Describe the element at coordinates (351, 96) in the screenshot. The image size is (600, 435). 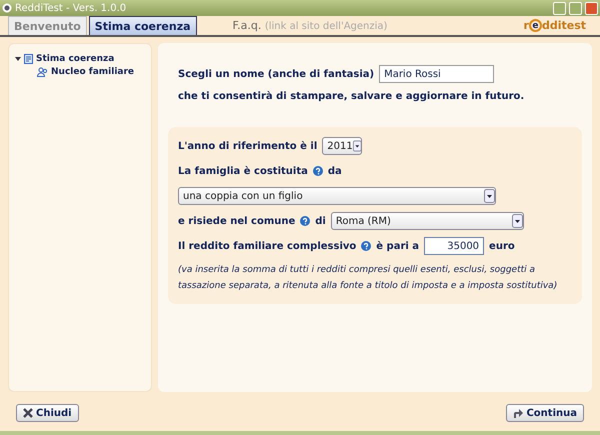
I see `name-note: che ti consentirà di stampare, salvare e aggiornare in futuro.` at that location.